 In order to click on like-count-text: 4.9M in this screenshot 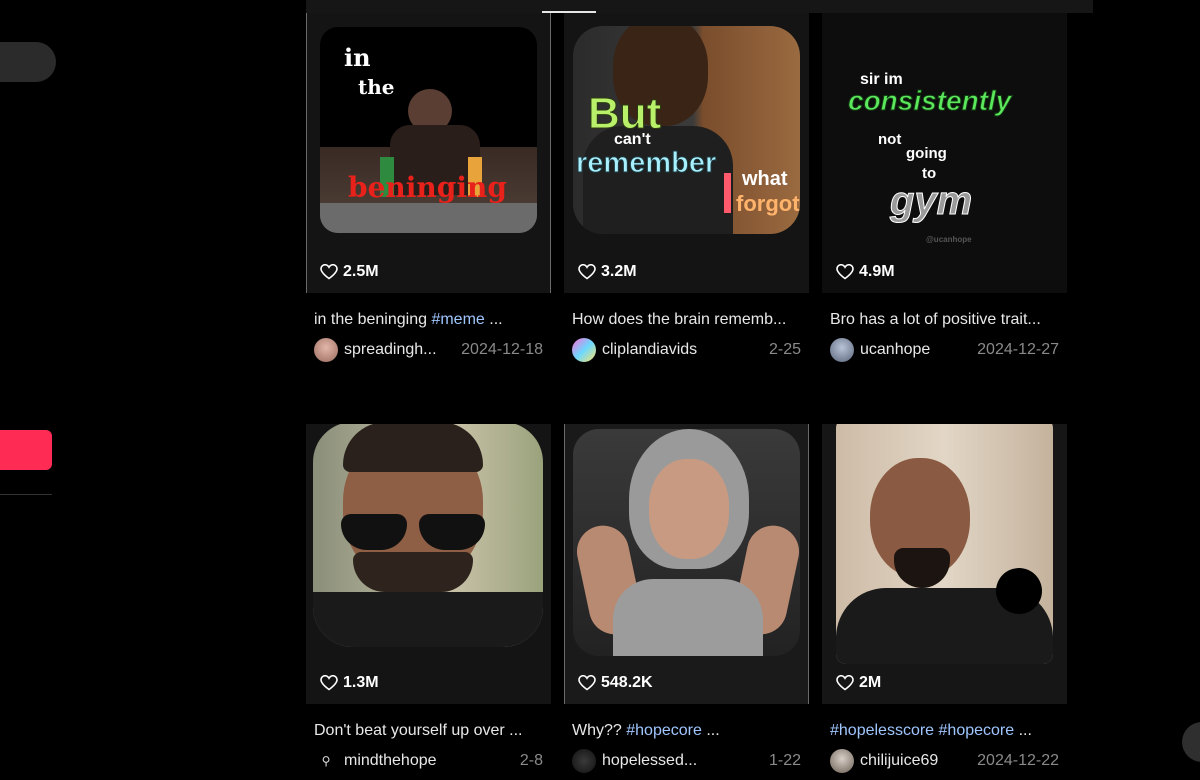, I will do `click(877, 271)`.